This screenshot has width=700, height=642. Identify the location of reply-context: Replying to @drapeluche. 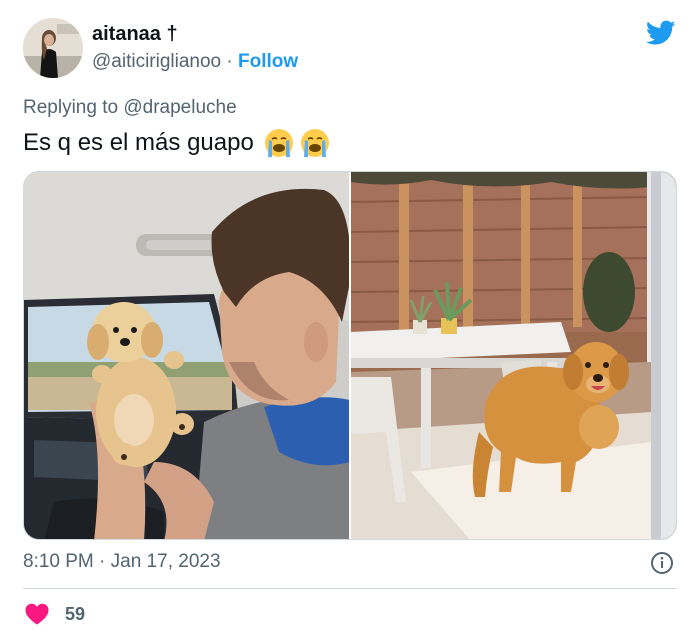
(130, 108).